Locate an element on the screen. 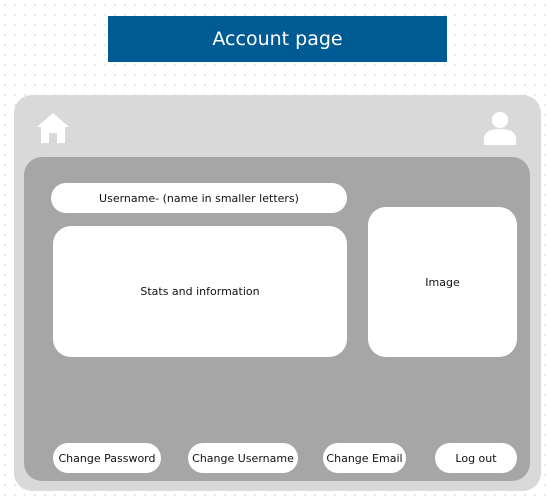  image-label: Image is located at coordinates (442, 282).